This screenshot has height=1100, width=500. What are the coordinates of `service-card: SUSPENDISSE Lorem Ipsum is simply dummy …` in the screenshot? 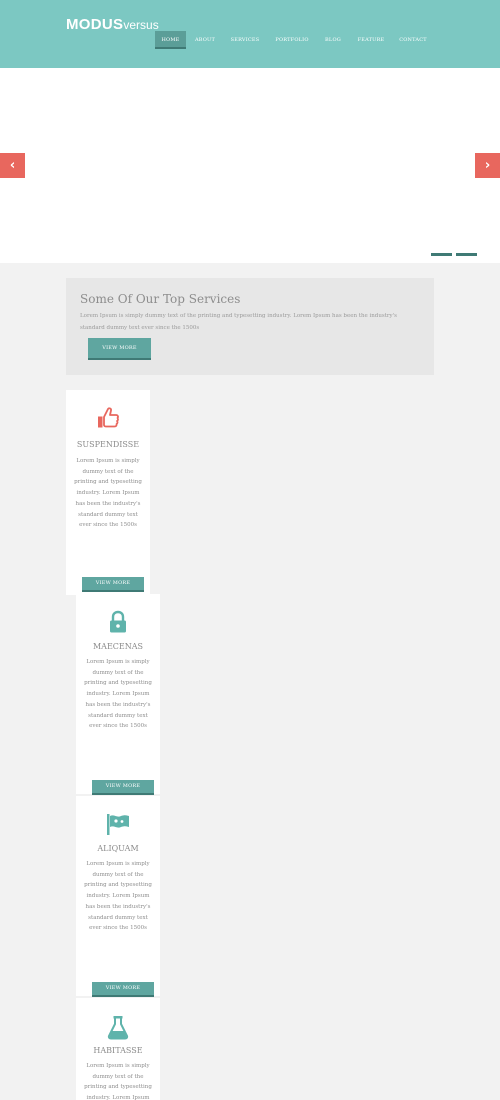 It's located at (108, 492).